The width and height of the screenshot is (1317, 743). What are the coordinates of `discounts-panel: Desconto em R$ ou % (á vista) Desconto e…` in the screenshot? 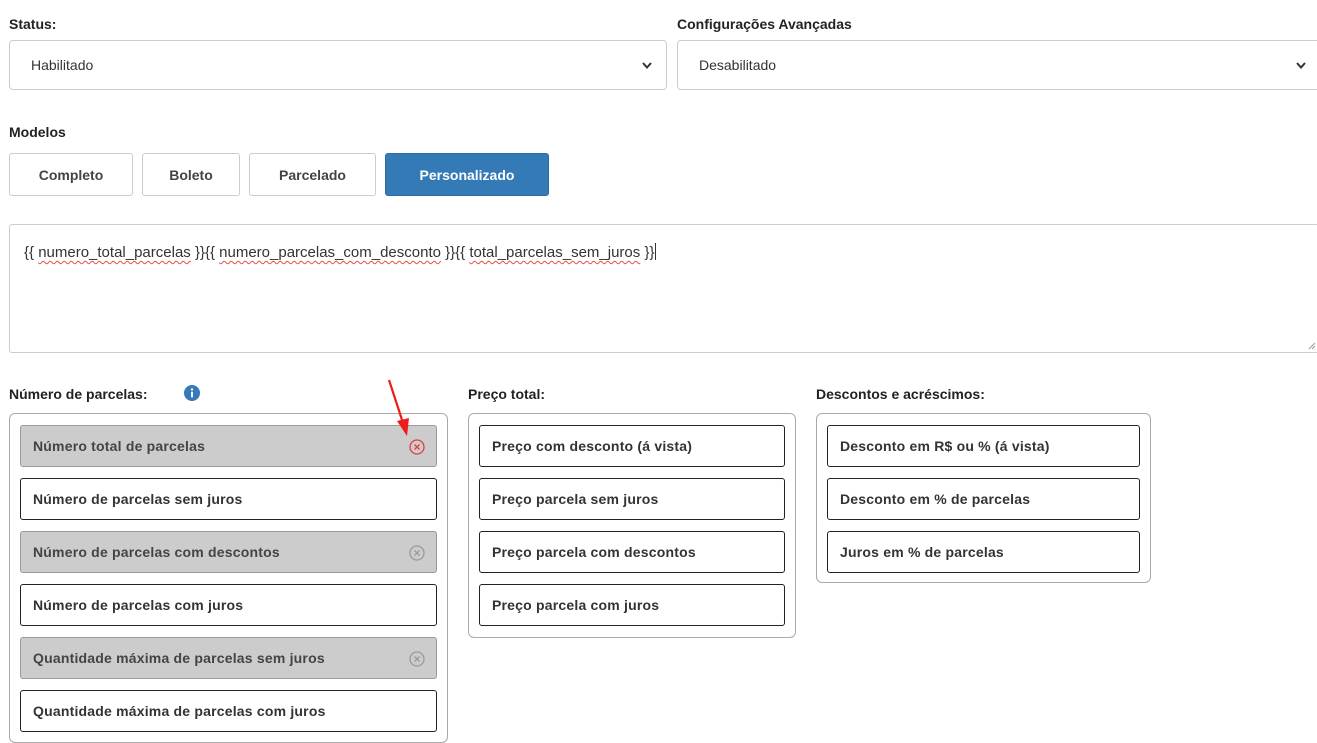 It's located at (983, 498).